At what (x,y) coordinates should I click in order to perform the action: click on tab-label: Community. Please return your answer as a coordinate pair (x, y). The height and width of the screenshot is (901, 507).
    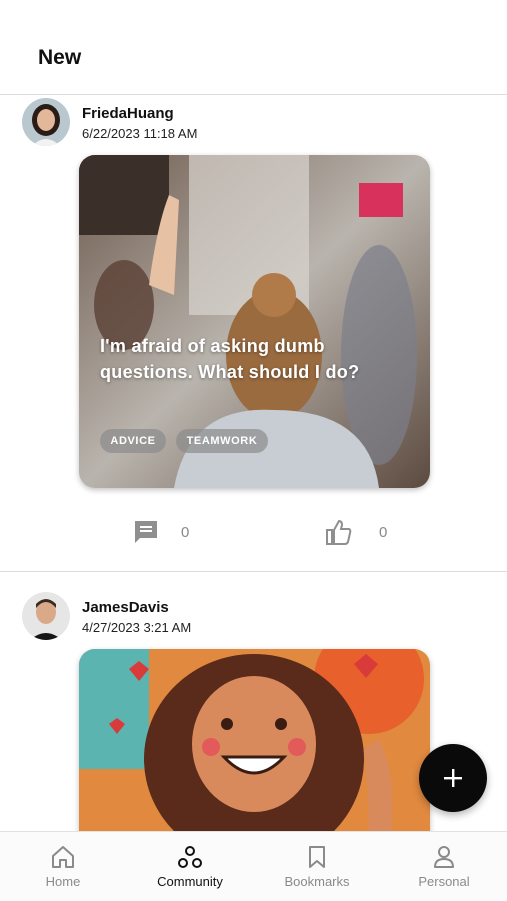
    Looking at the image, I should click on (190, 881).